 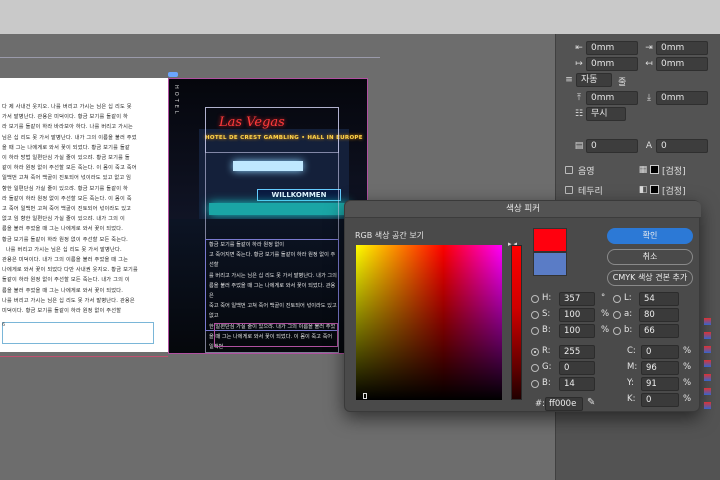 I want to click on black-row: K: 0 %, so click(x=662, y=400).